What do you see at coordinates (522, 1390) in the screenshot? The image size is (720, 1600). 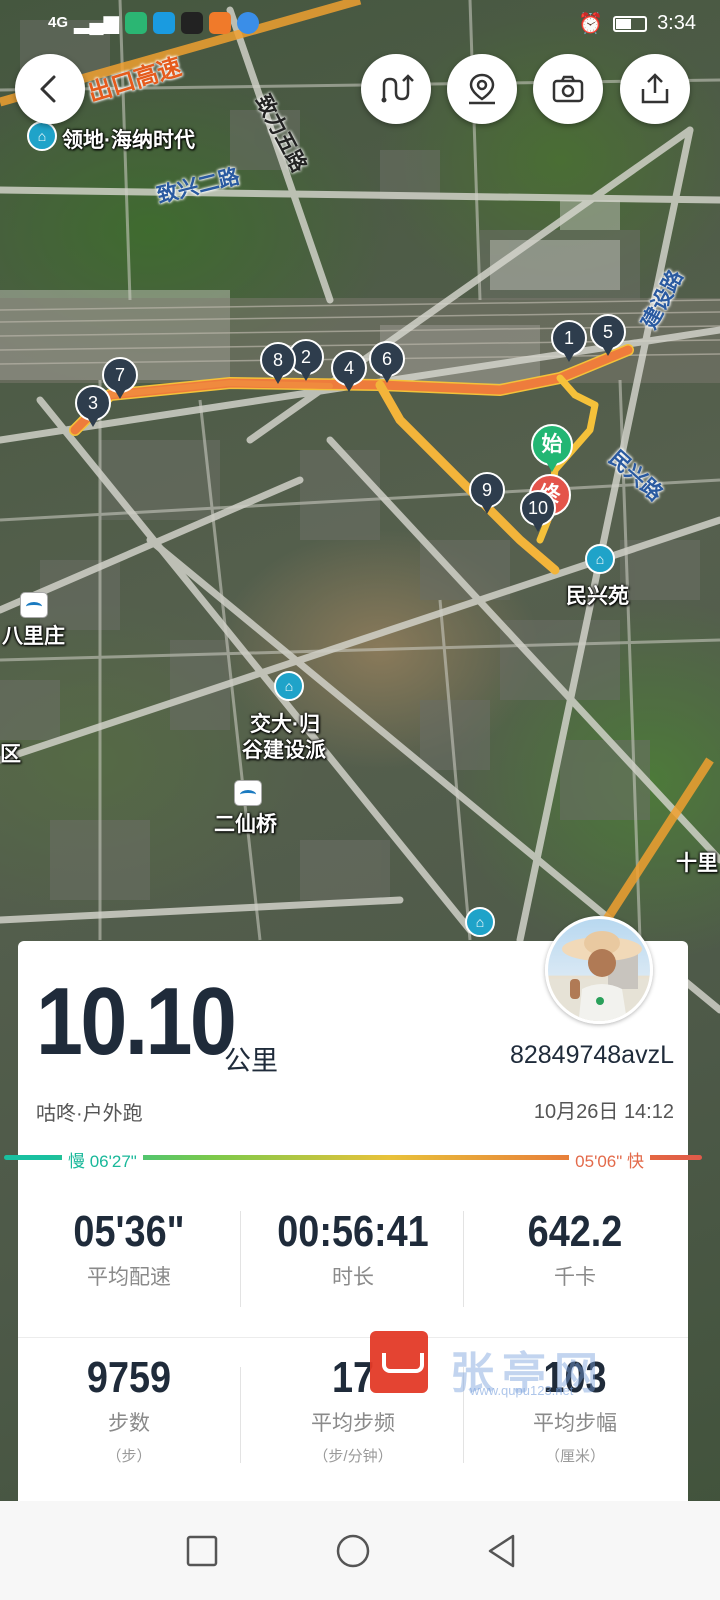 I see `watermark-url: www.qupu123.net` at bounding box center [522, 1390].